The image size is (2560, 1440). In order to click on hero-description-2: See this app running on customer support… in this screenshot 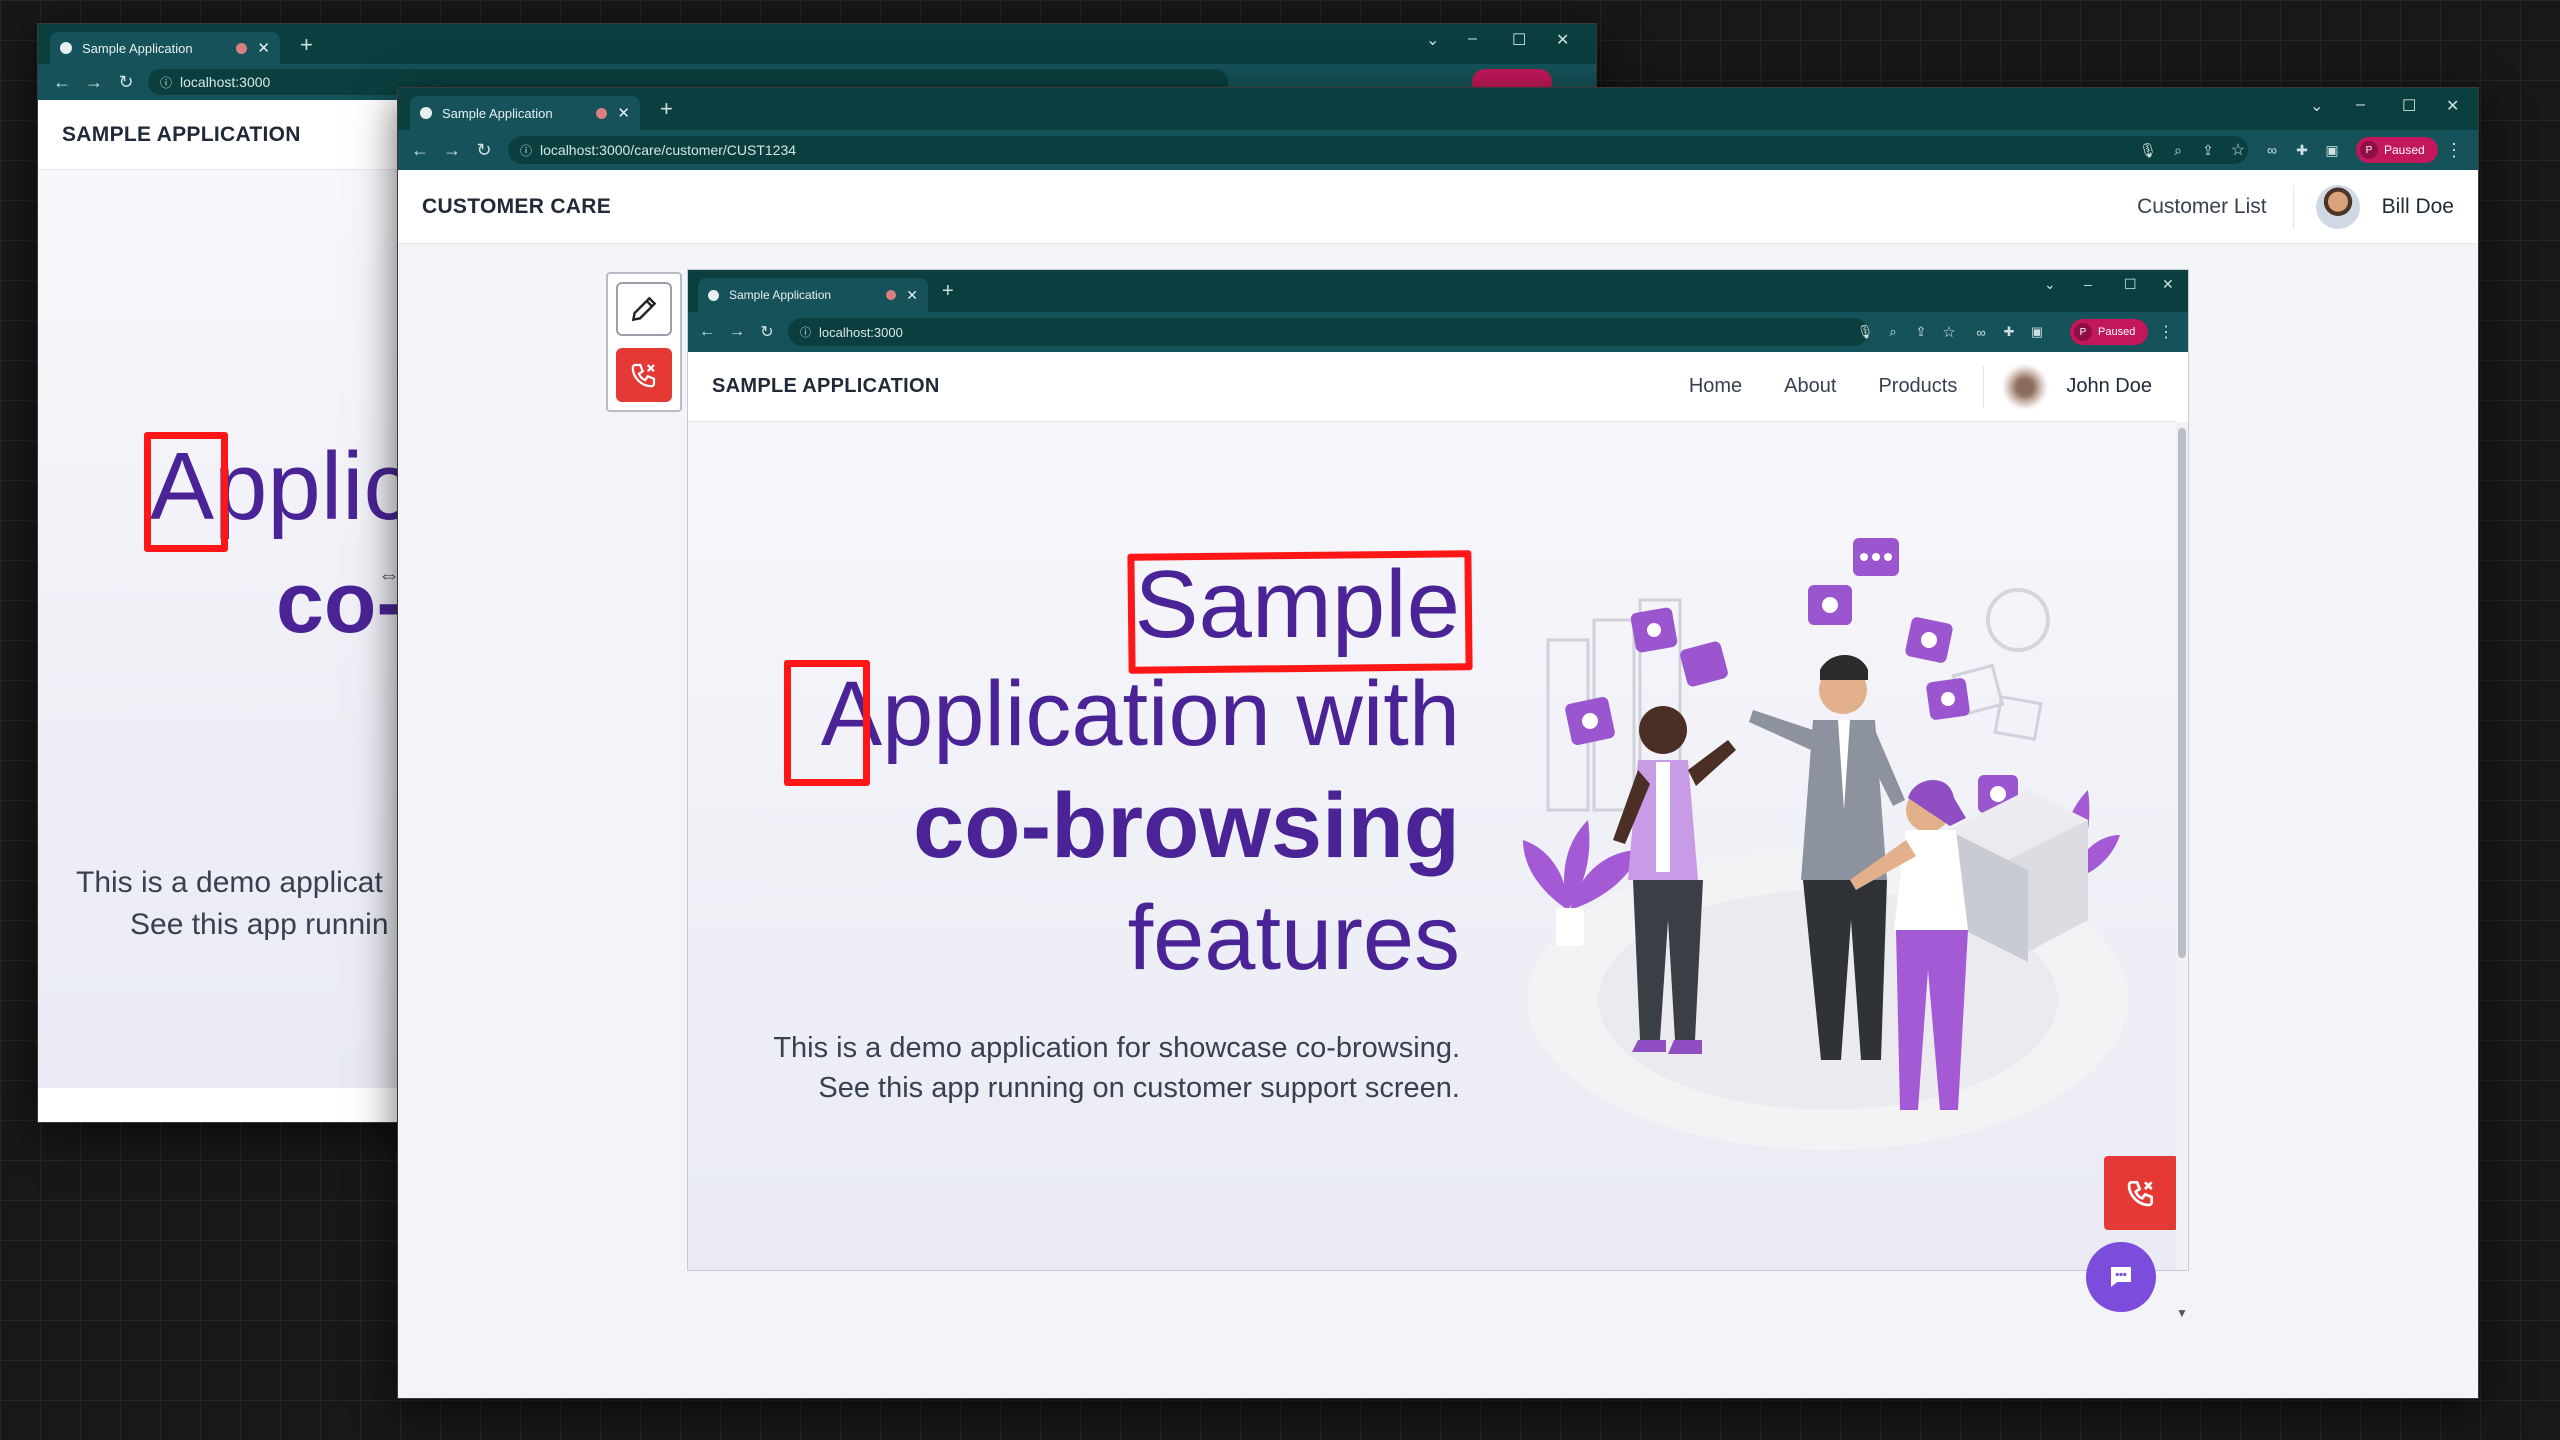, I will do `click(1139, 1088)`.